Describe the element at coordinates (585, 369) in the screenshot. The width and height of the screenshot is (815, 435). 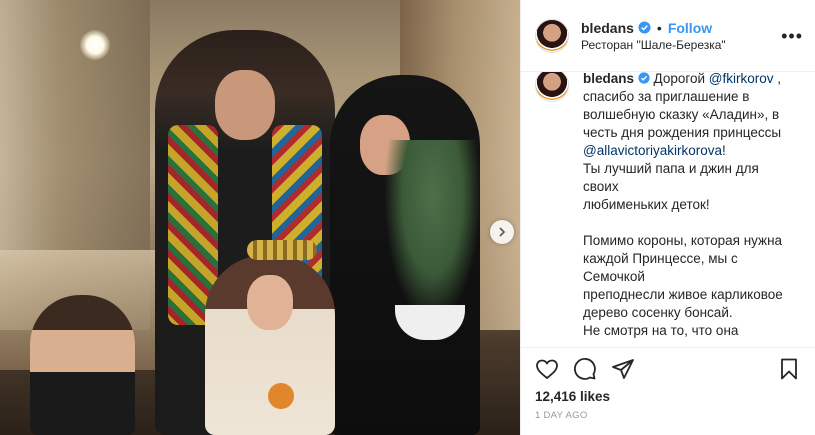
I see `comment-icon` at that location.